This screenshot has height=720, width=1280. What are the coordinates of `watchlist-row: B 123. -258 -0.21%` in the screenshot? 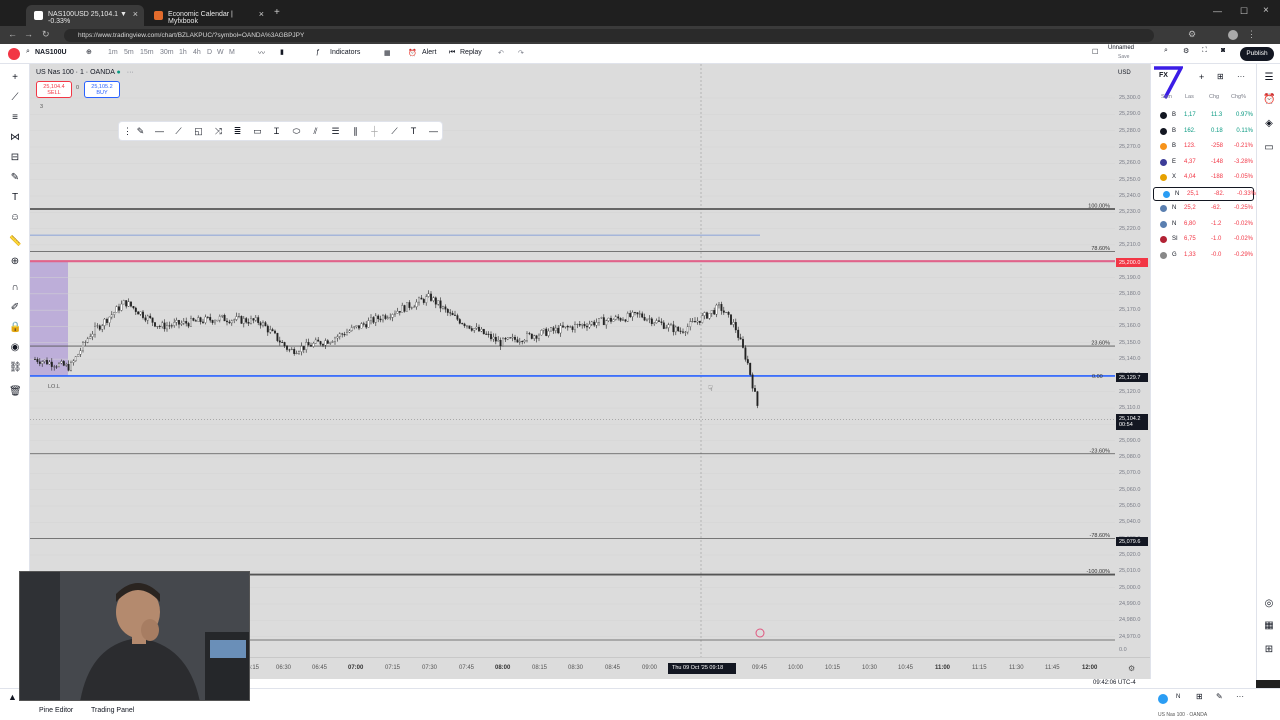 It's located at (1204, 147).